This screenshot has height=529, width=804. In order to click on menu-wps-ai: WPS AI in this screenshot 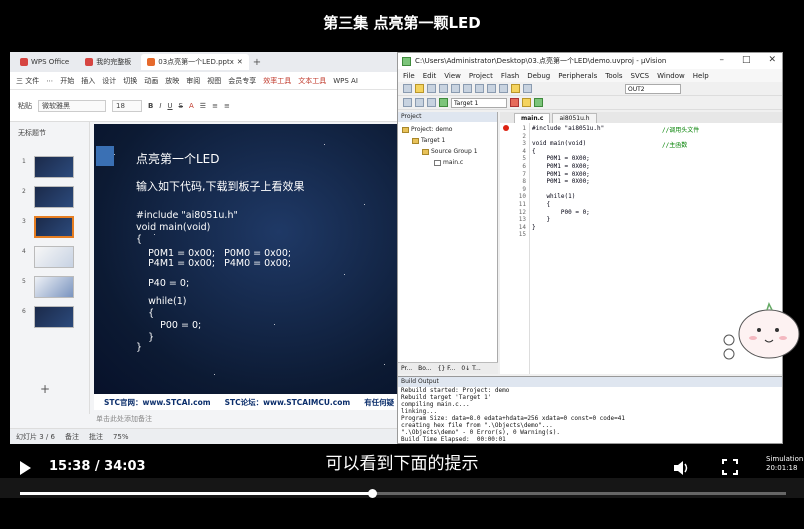, I will do `click(345, 81)`.